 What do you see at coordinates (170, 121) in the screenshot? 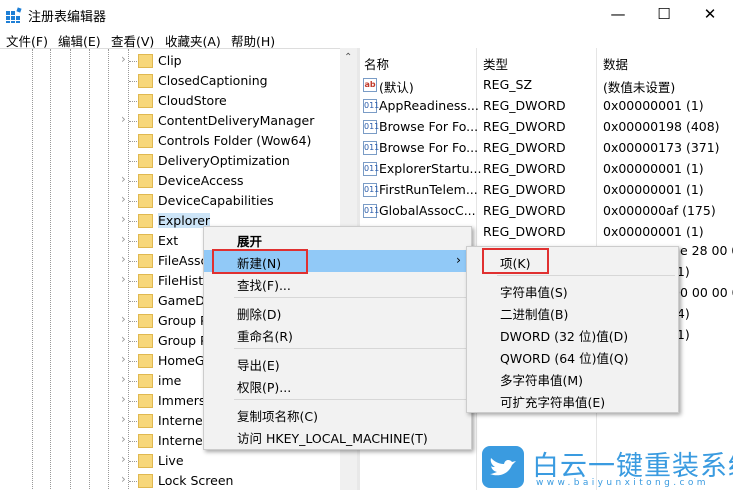
I see `tree-item: › ContentDeliveryManager` at bounding box center [170, 121].